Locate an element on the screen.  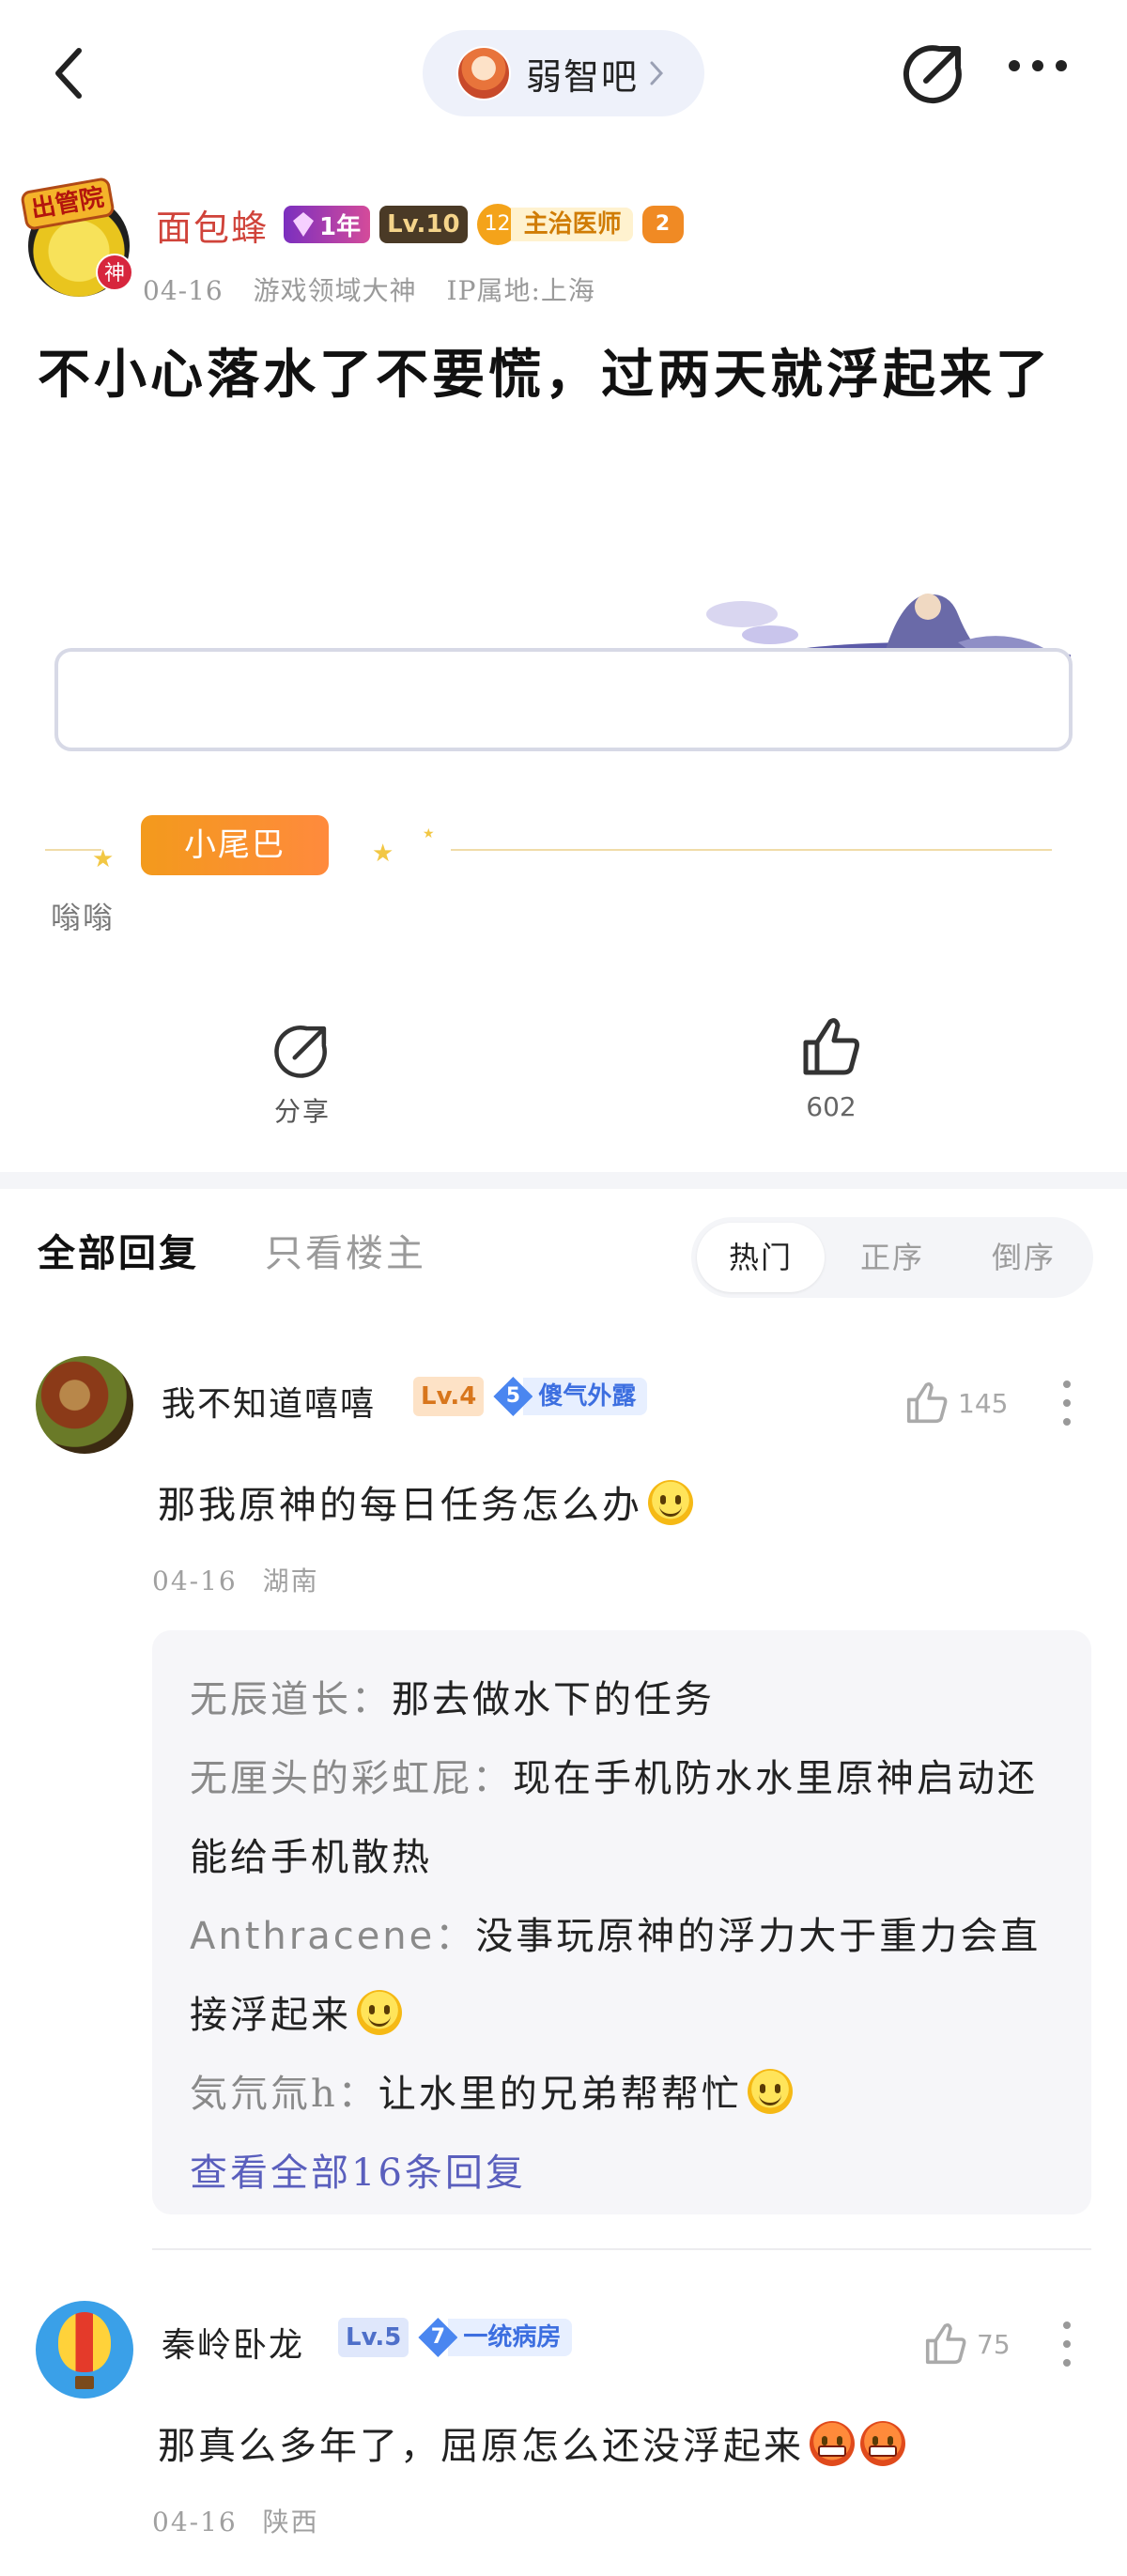
hot-air-balloon-icon is located at coordinates (84, 2342).